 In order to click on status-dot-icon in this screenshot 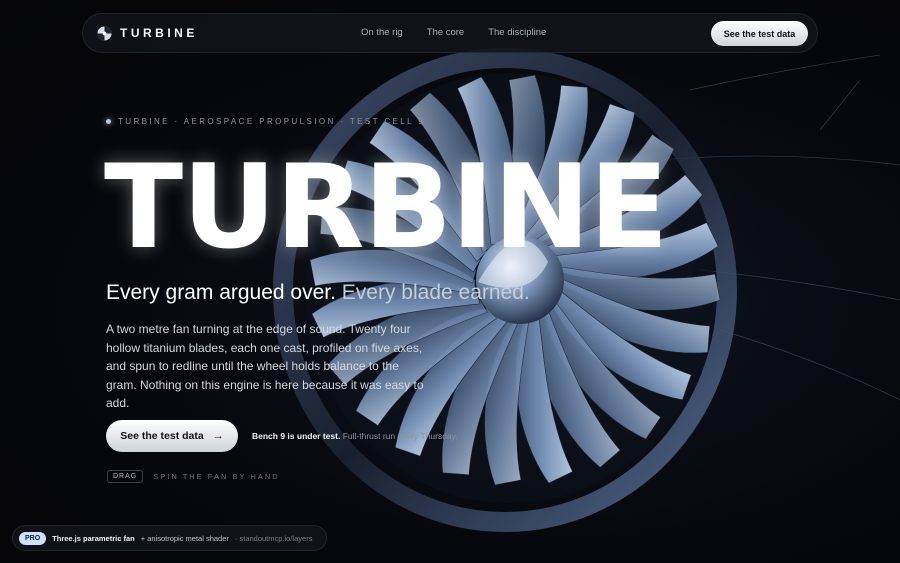, I will do `click(108, 121)`.